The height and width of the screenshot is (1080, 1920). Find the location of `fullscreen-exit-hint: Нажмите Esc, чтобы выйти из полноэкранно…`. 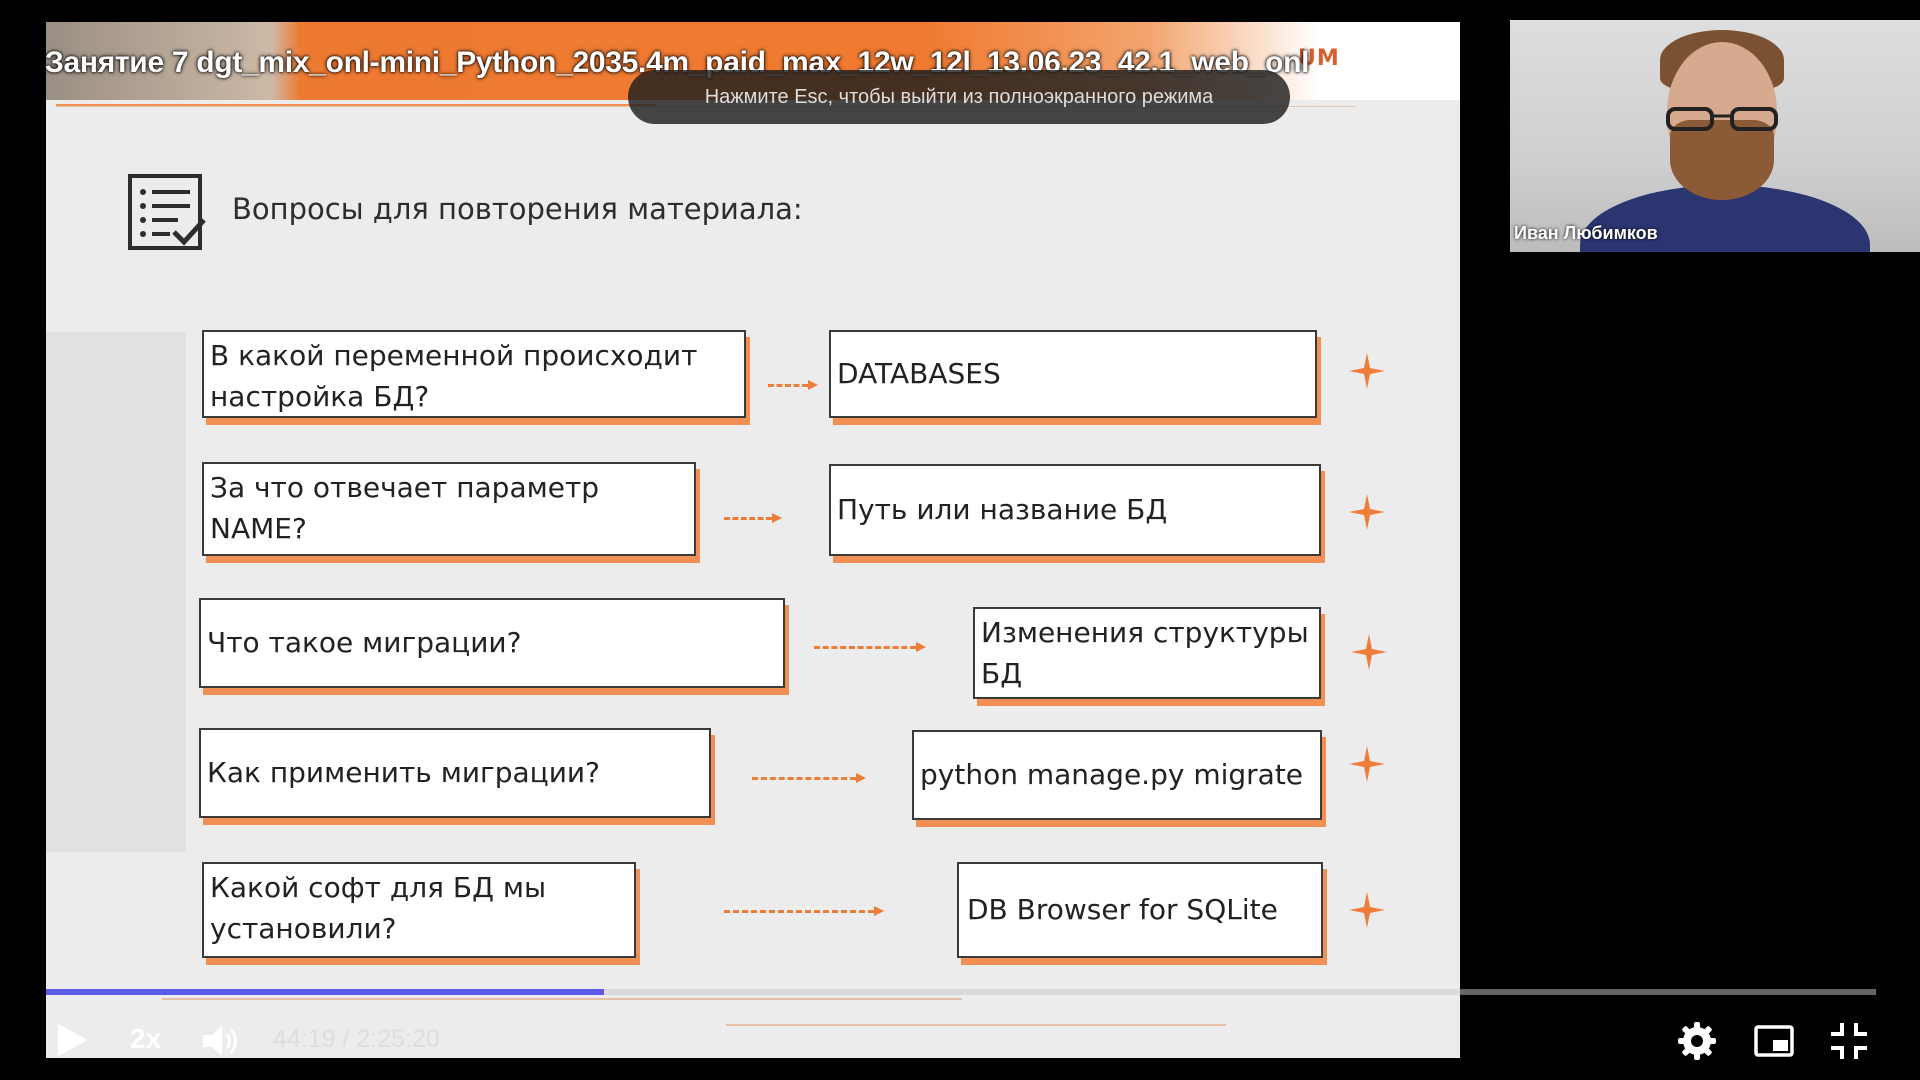

fullscreen-exit-hint: Нажмите Esc, чтобы выйти из полноэкранно… is located at coordinates (959, 97).